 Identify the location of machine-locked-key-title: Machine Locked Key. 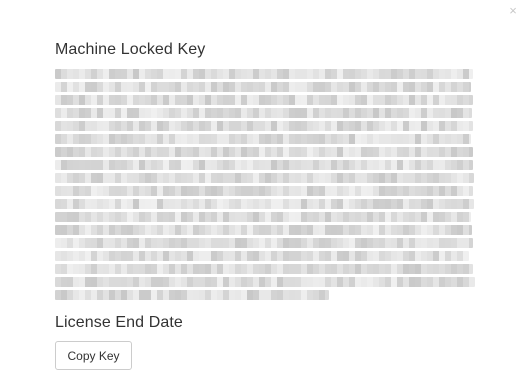
(130, 49).